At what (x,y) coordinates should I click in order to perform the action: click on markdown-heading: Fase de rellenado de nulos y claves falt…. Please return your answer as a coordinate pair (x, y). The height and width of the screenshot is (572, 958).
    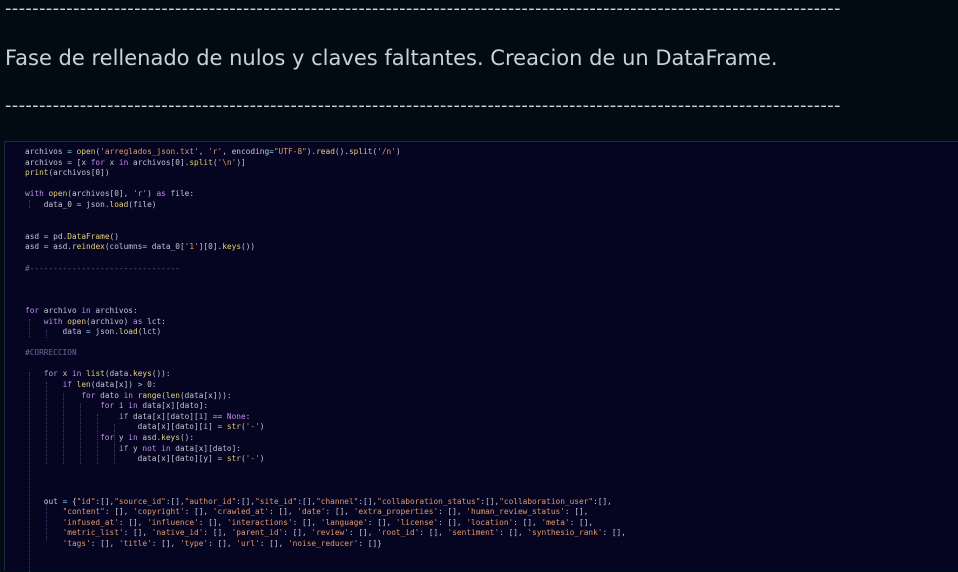
    Looking at the image, I should click on (391, 58).